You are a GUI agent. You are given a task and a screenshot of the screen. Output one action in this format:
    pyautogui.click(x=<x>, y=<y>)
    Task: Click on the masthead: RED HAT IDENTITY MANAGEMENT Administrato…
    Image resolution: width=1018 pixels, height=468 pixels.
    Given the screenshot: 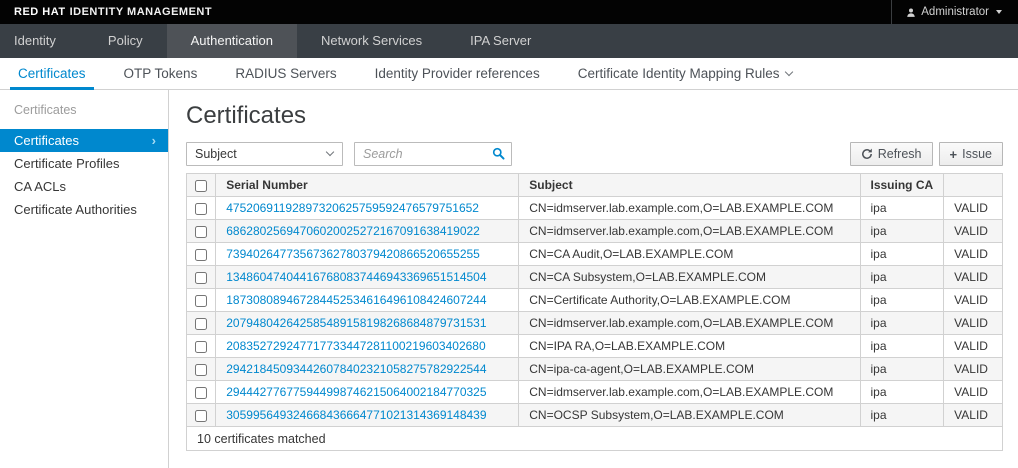 What is the action you would take?
    pyautogui.click(x=509, y=12)
    